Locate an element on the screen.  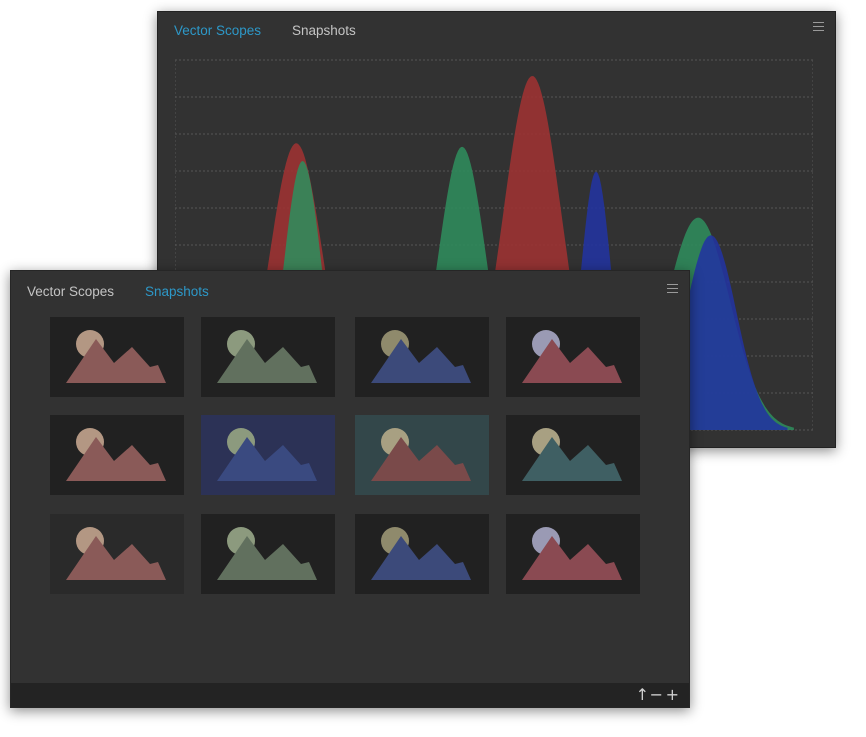
export-arrow-icon: ↑ is located at coordinates (642, 695).